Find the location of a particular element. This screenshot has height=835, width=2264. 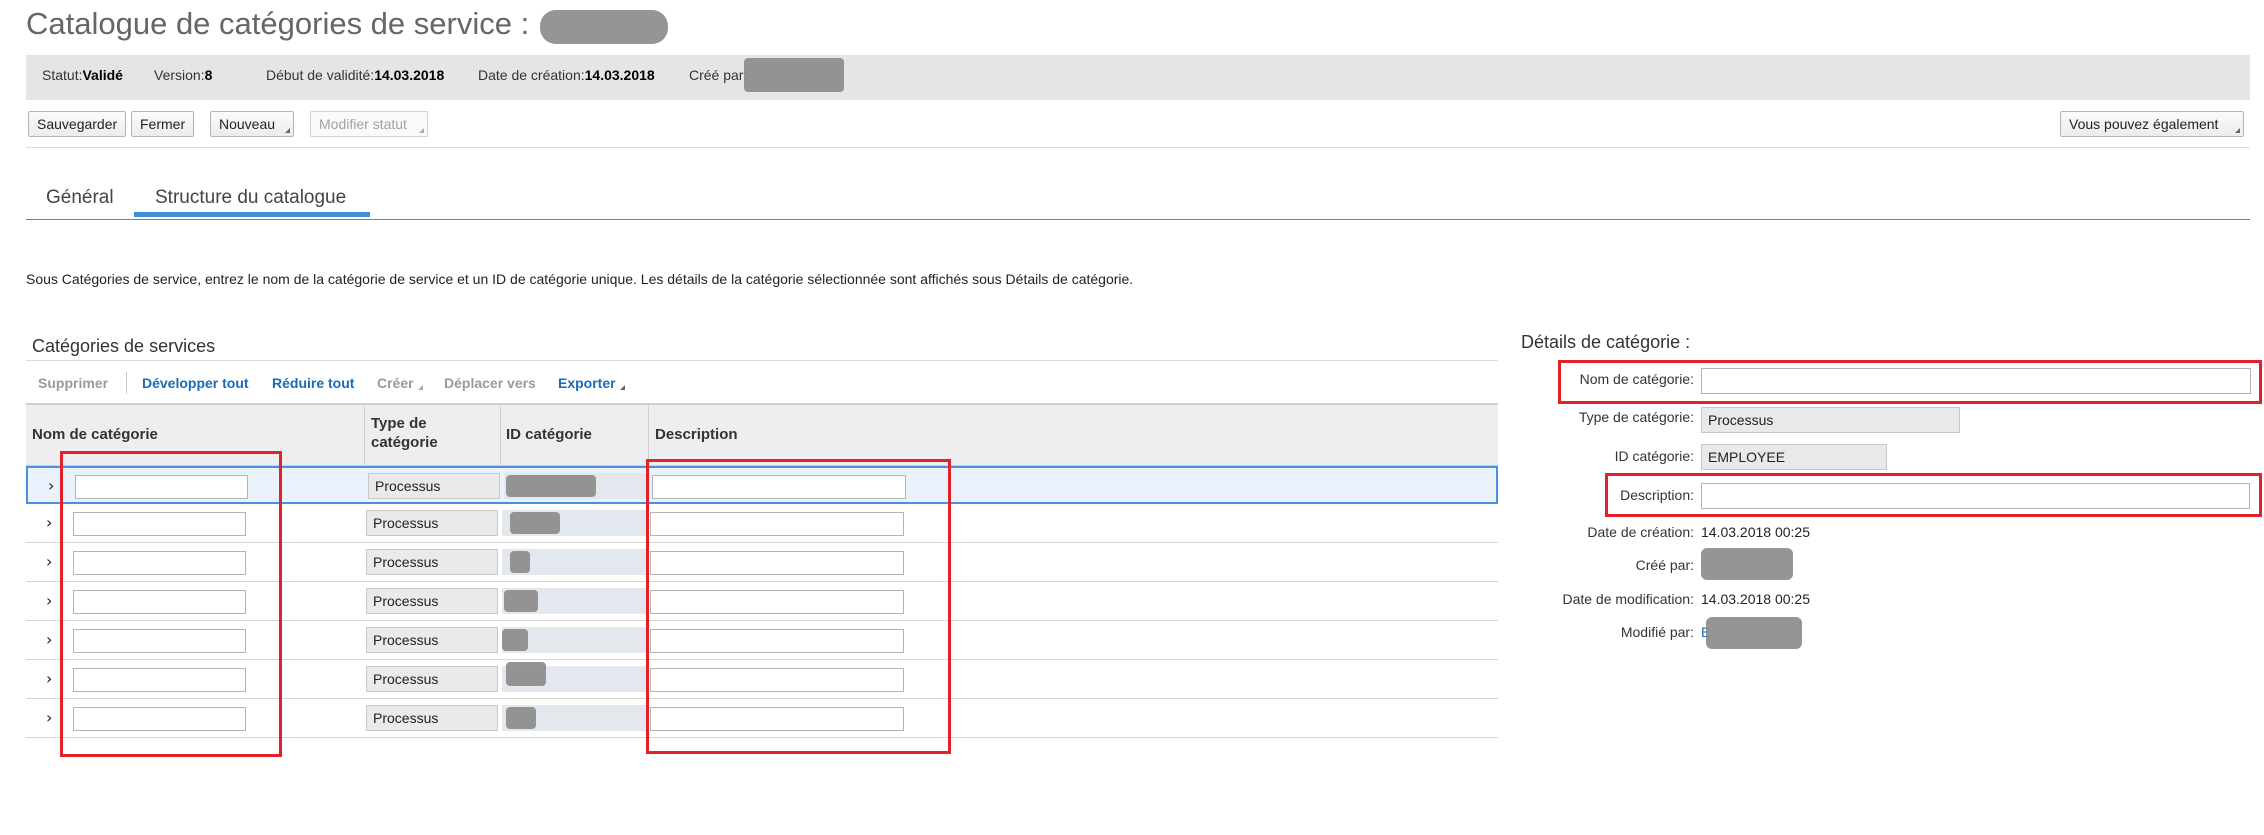

toolbar-separator is located at coordinates (126, 383).